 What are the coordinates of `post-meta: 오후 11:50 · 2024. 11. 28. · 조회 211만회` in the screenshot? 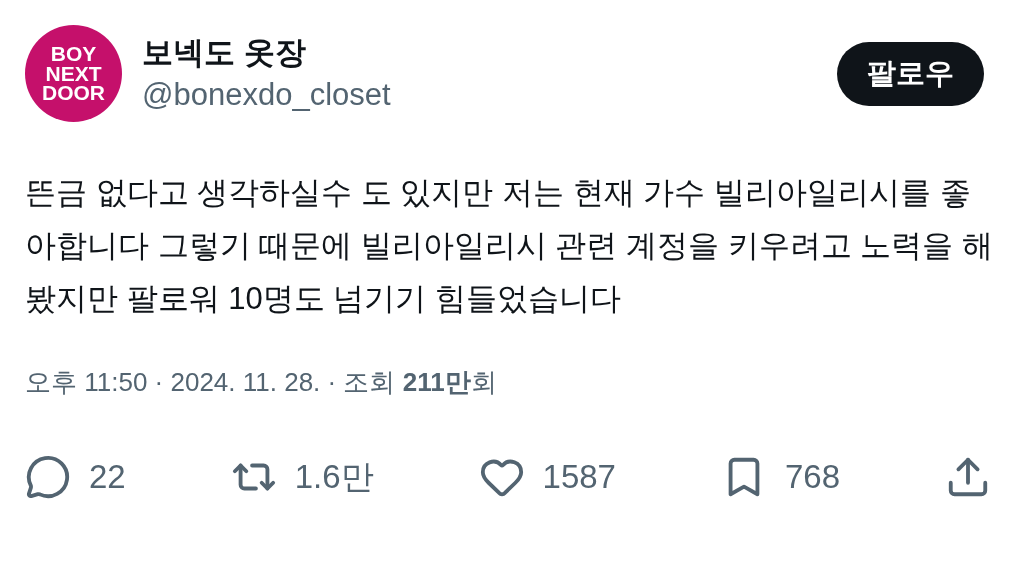 It's located at (261, 382).